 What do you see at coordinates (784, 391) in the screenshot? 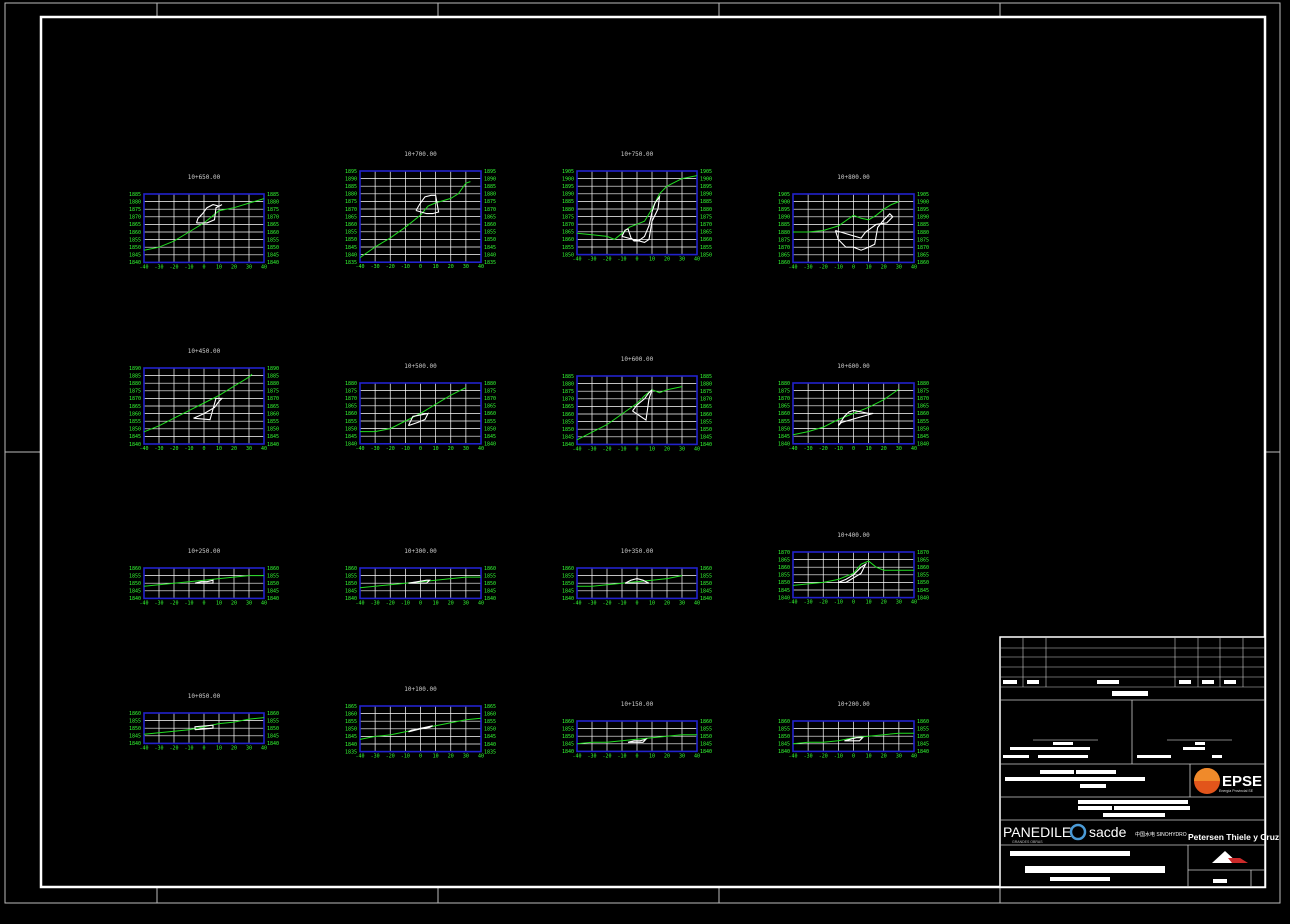
I see `y-tick-label-left: 1875` at bounding box center [784, 391].